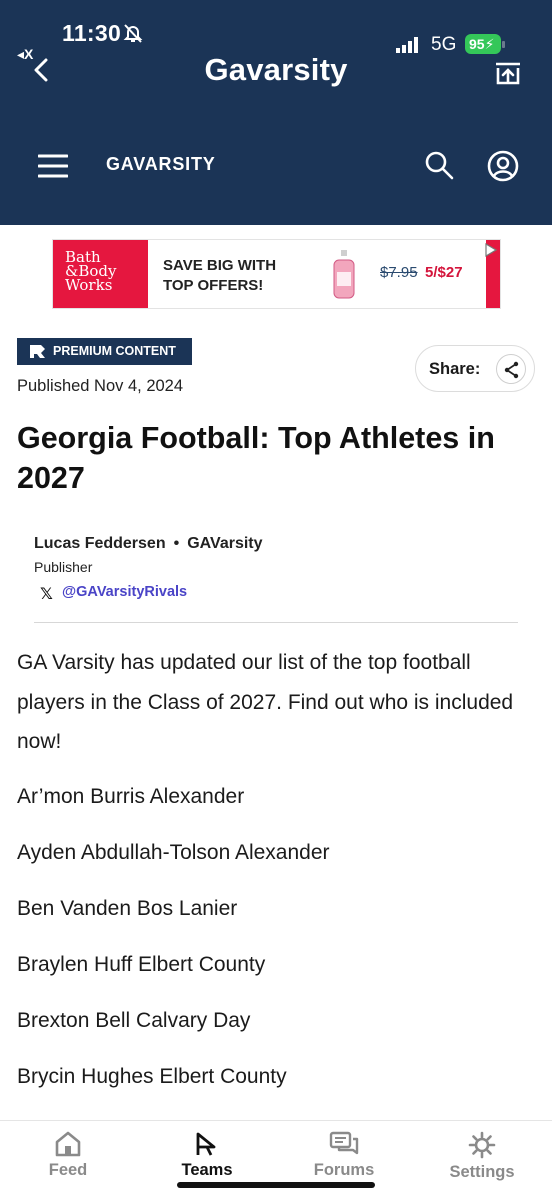 This screenshot has height=1200, width=552. Describe the element at coordinates (92, 33) in the screenshot. I see `status-time: 11:30` at that location.